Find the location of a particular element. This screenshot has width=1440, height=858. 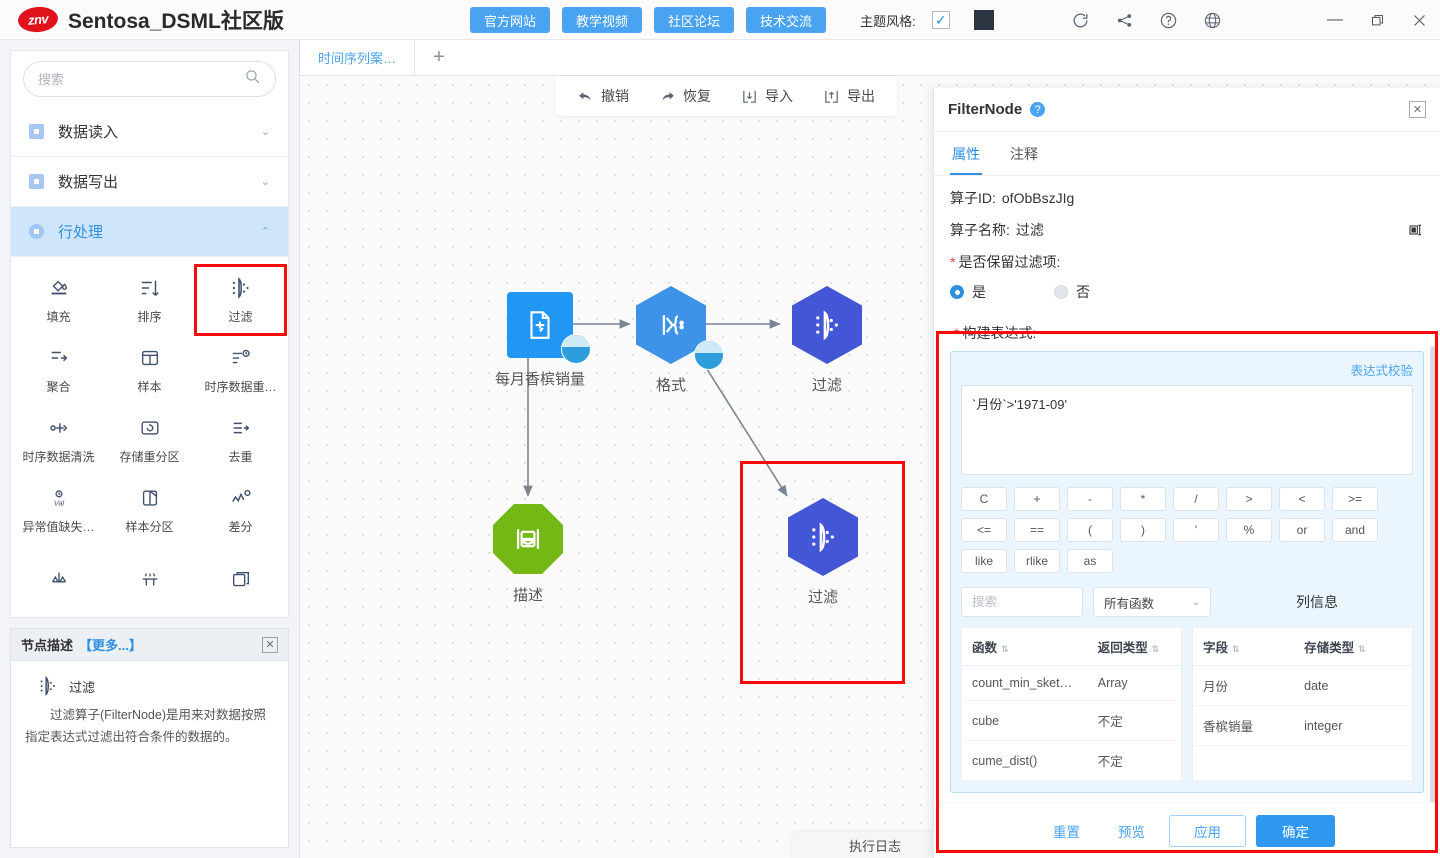

op-button-clear: C is located at coordinates (984, 499).